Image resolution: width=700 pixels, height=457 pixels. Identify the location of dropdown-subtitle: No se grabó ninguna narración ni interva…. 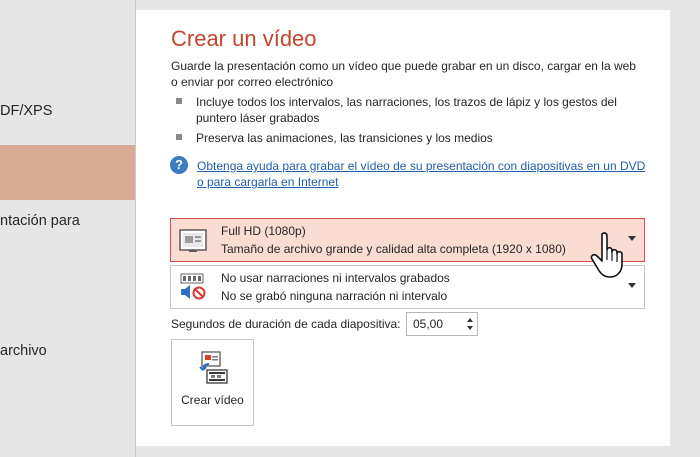
(334, 296).